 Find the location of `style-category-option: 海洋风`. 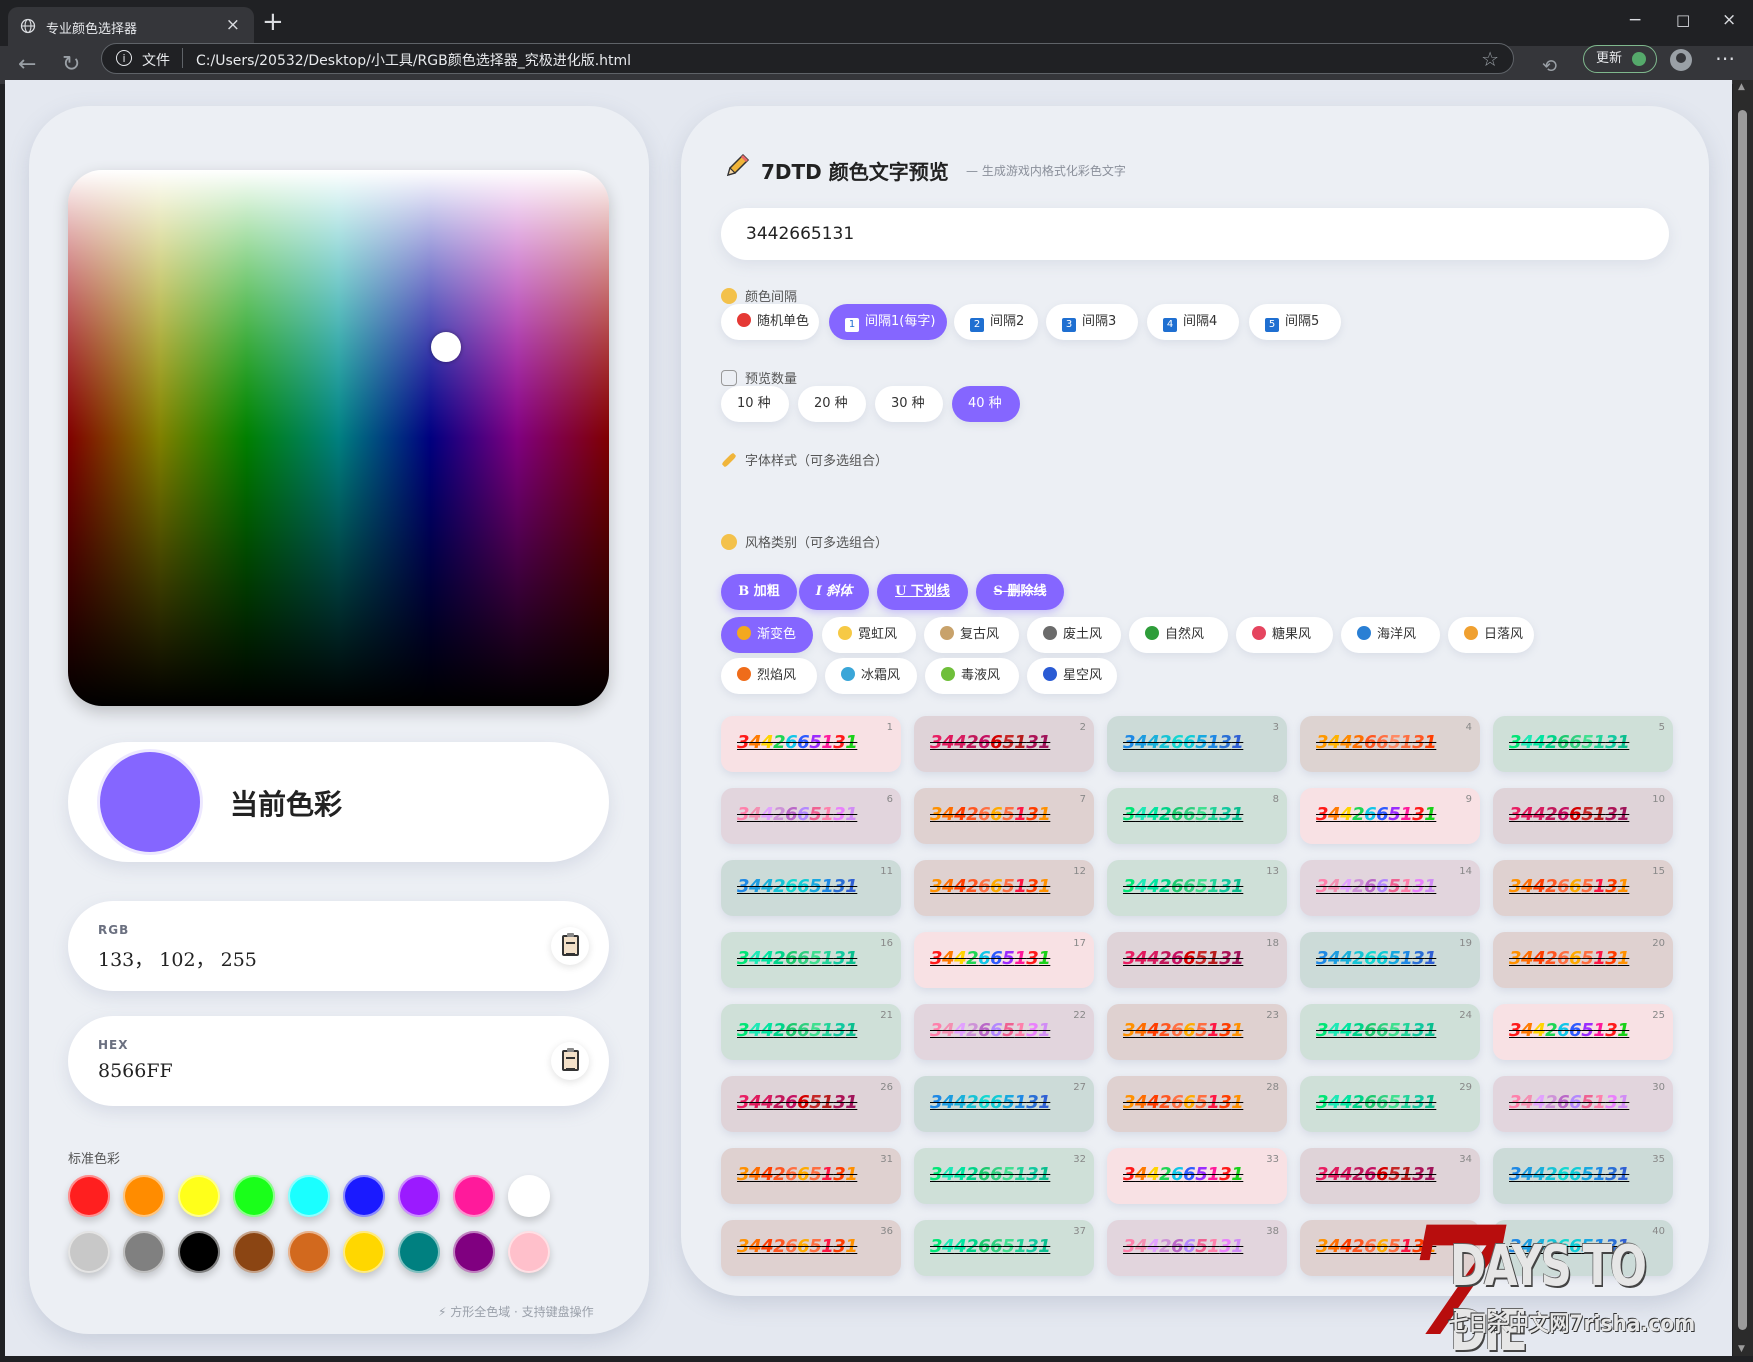

style-category-option: 海洋风 is located at coordinates (1390, 635).